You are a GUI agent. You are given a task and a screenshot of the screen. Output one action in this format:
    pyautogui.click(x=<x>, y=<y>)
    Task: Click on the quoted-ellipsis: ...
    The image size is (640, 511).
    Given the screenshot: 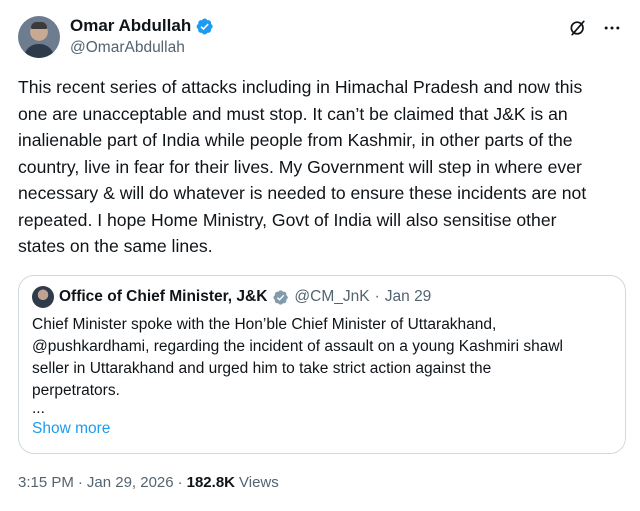 What is the action you would take?
    pyautogui.click(x=38, y=408)
    